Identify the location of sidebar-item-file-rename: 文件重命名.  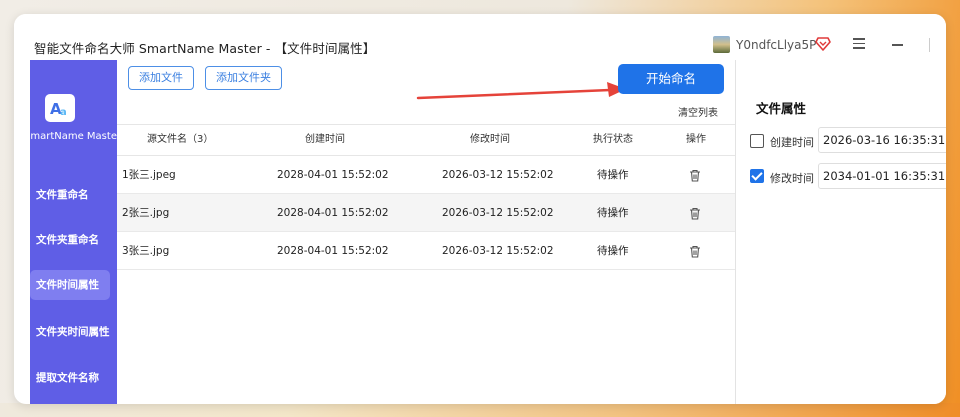
(70, 195).